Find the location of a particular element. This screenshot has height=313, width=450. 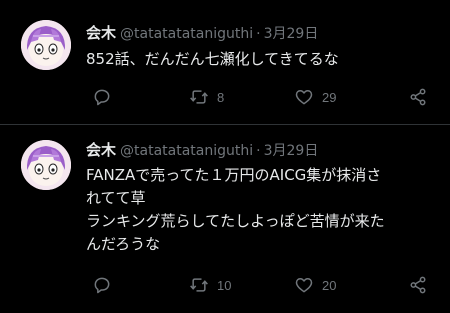

retweet-button: 10 is located at coordinates (210, 285).